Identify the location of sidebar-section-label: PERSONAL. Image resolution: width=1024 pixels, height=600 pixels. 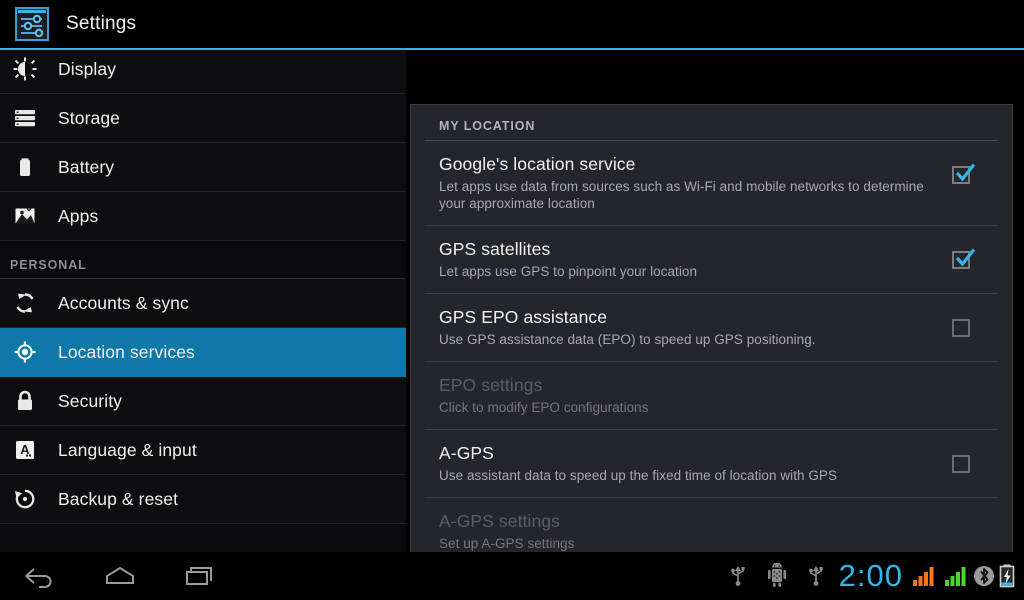
(48, 265).